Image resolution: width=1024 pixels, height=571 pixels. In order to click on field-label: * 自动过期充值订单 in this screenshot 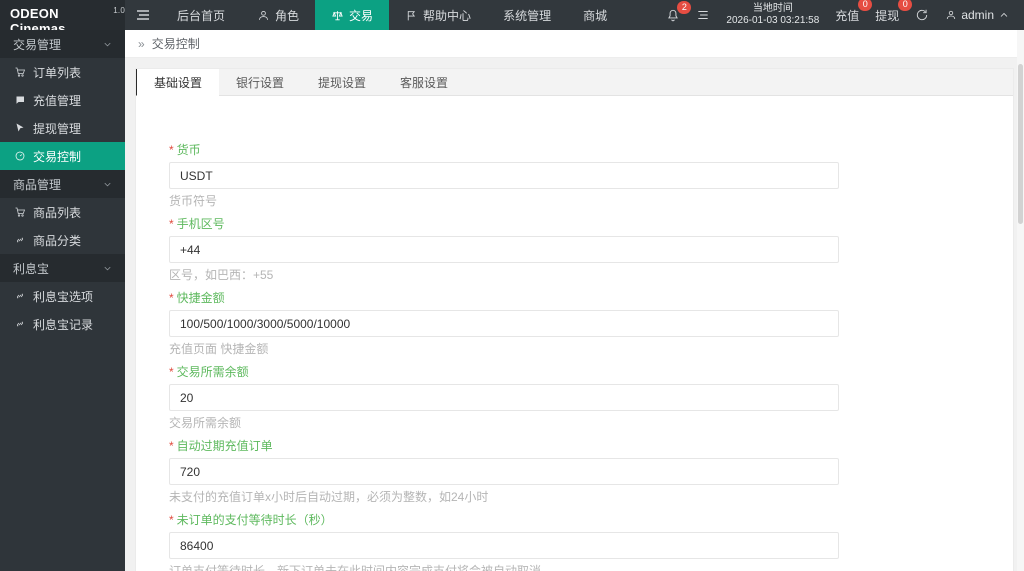, I will do `click(591, 446)`.